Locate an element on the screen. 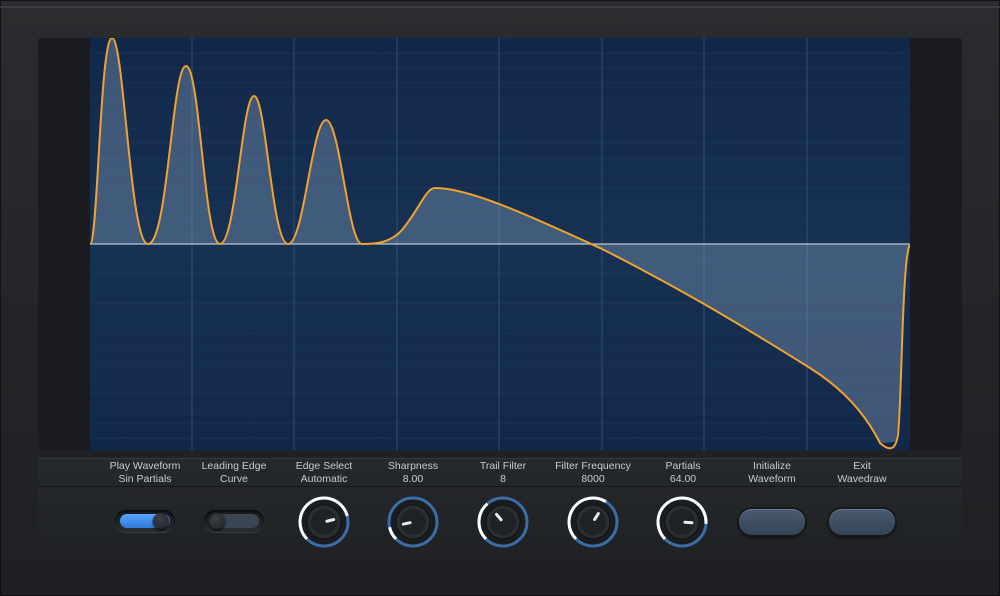  exit-subtitle: Wavedraw is located at coordinates (862, 479).